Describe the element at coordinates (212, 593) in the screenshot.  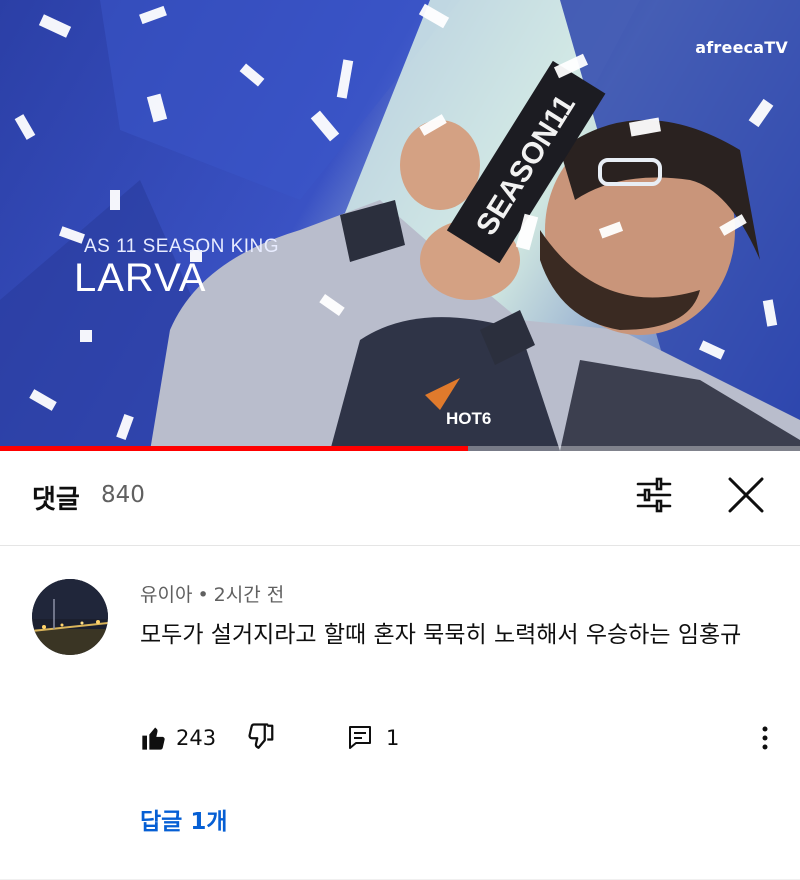
I see `comment-meta: 유이아 • 2시간 전` at that location.